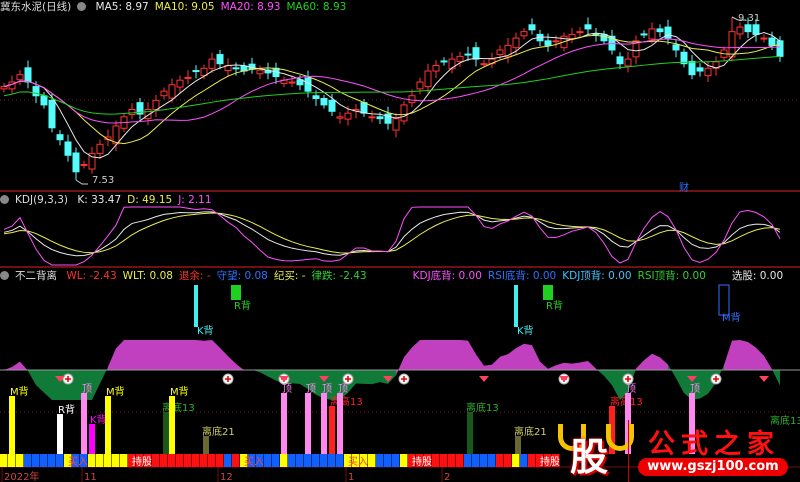 The height and width of the screenshot is (482, 800). I want to click on band-label: 持股, so click(142, 461).